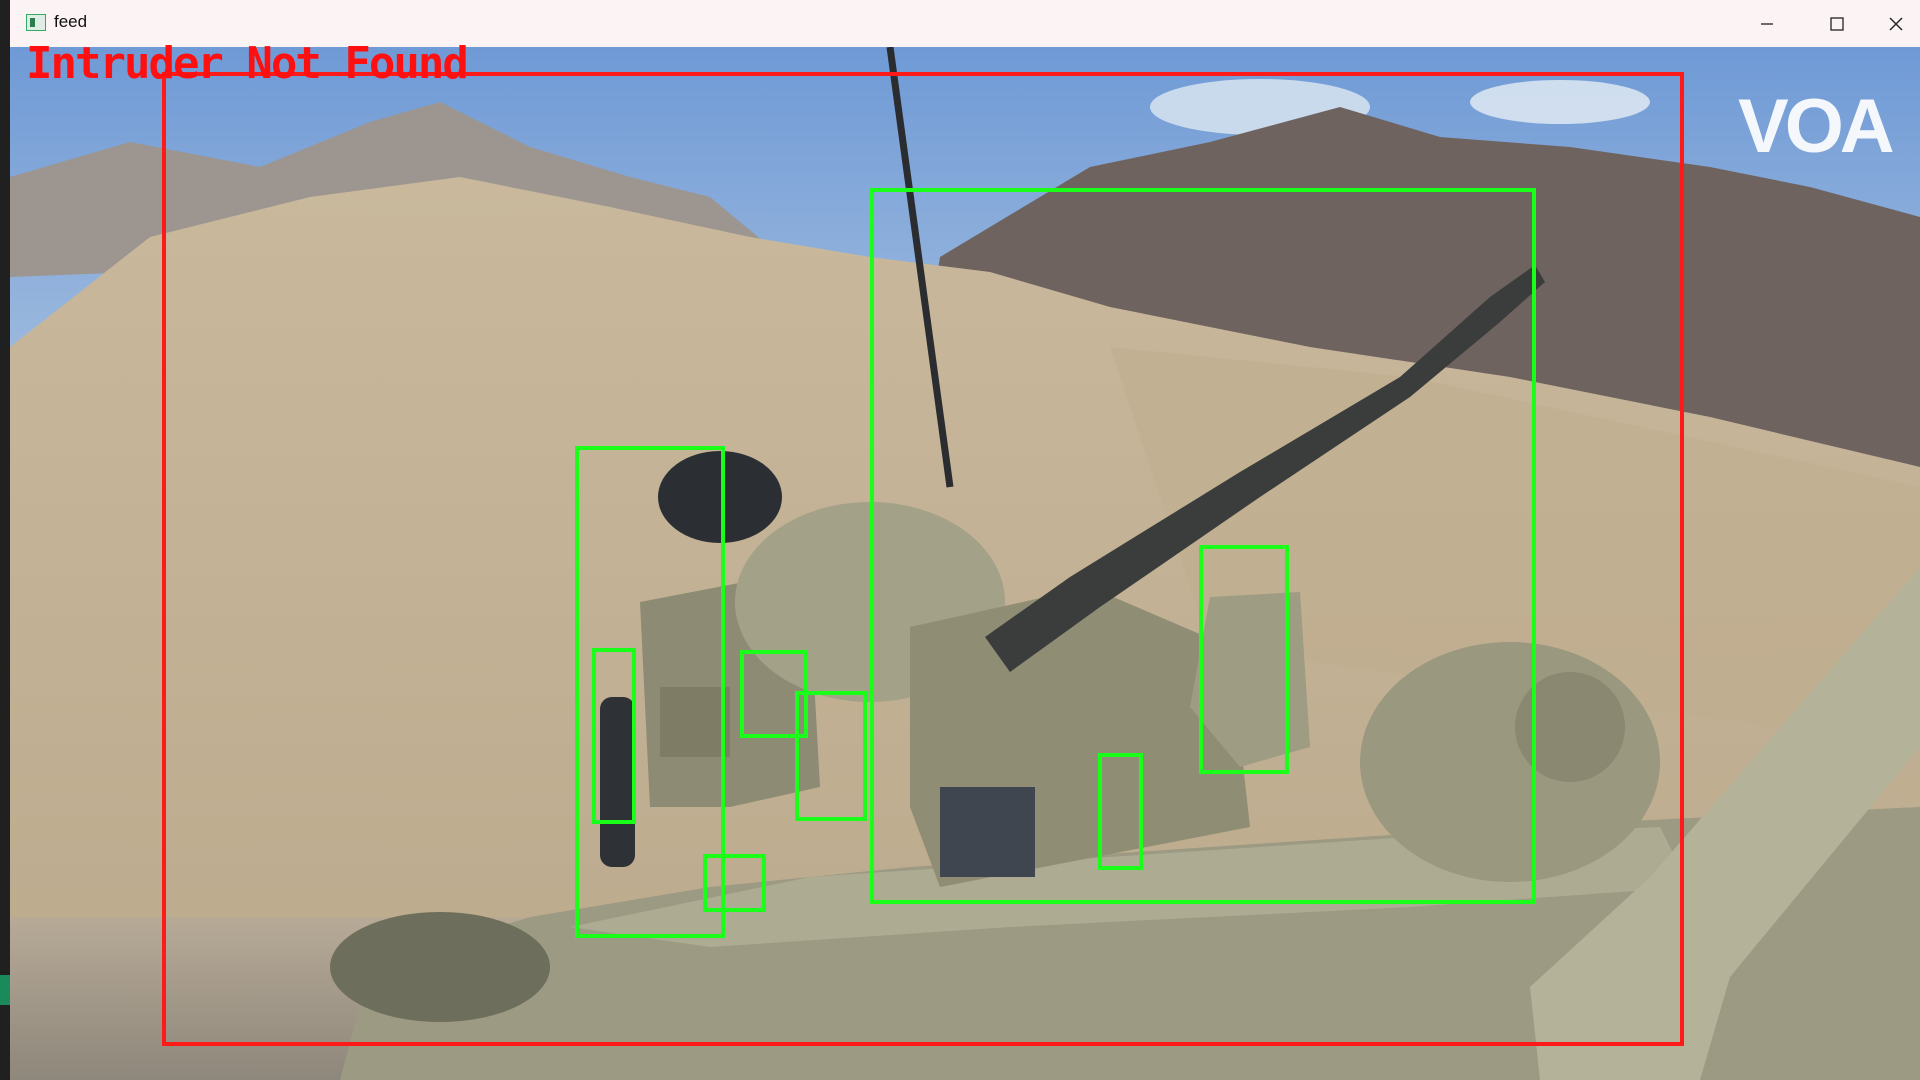 The height and width of the screenshot is (1080, 1920). I want to click on window-title: feed, so click(71, 21).